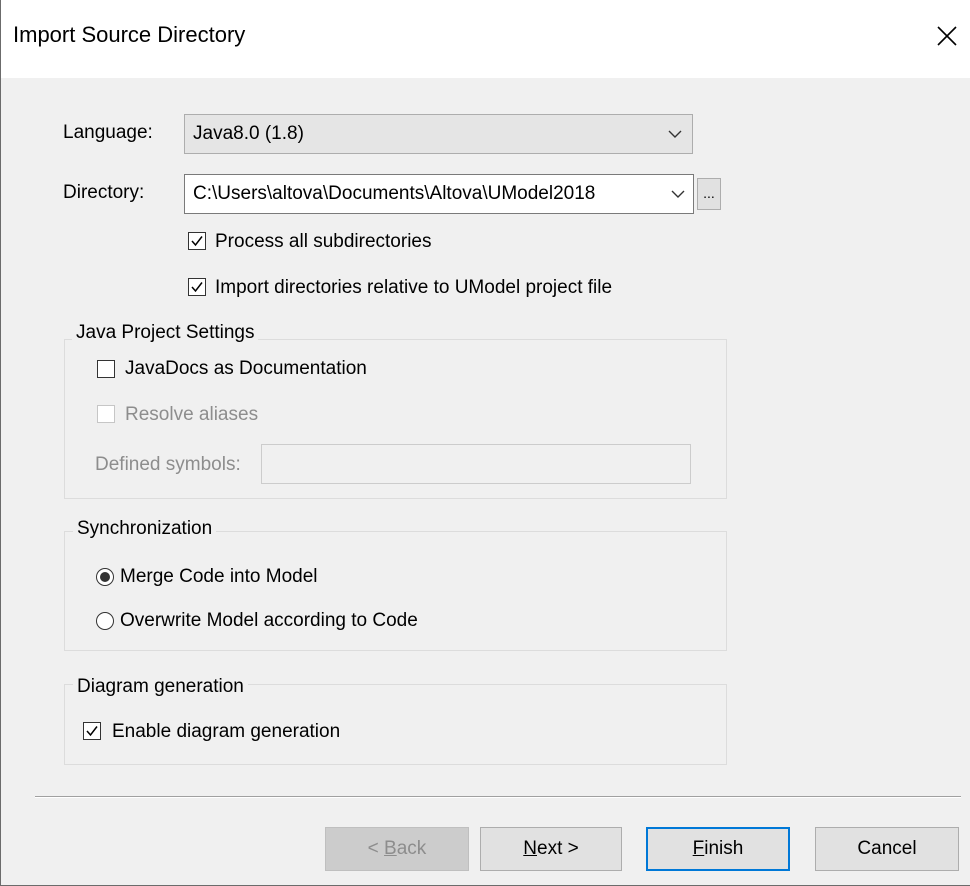 The width and height of the screenshot is (970, 886). I want to click on footer-separator, so click(498, 797).